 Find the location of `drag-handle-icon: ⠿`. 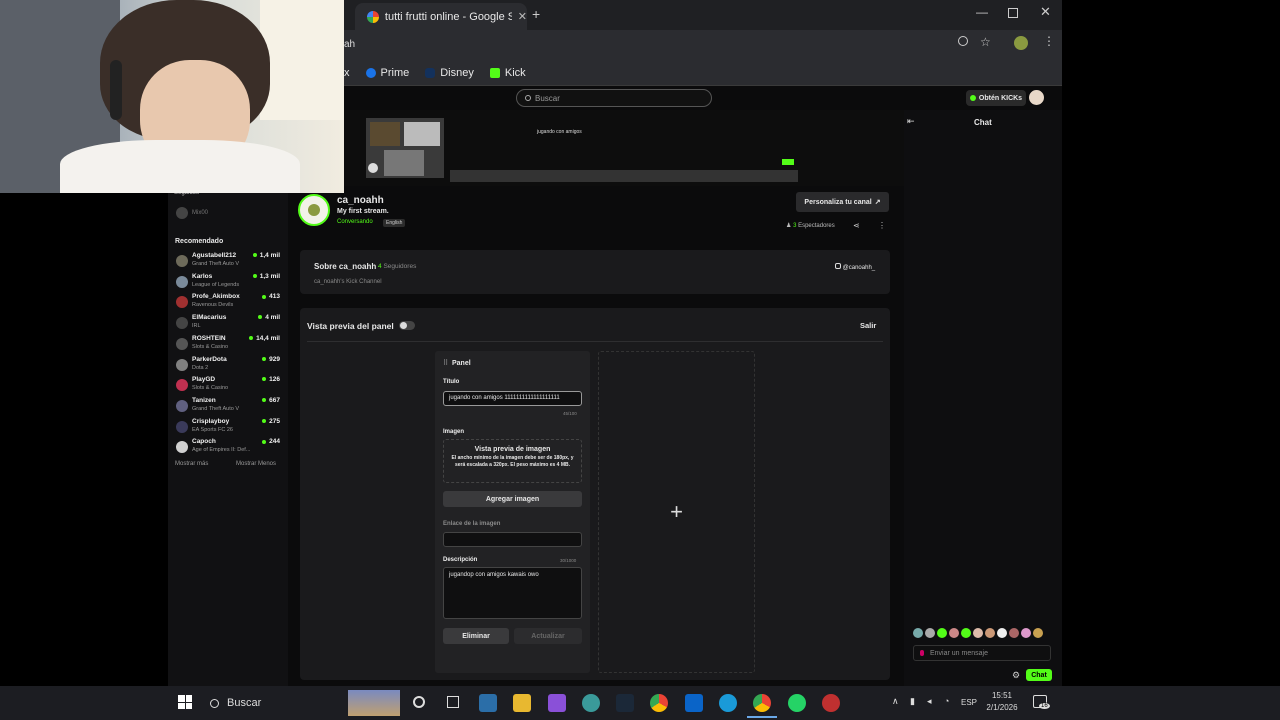

drag-handle-icon: ⠿ is located at coordinates (445, 363).